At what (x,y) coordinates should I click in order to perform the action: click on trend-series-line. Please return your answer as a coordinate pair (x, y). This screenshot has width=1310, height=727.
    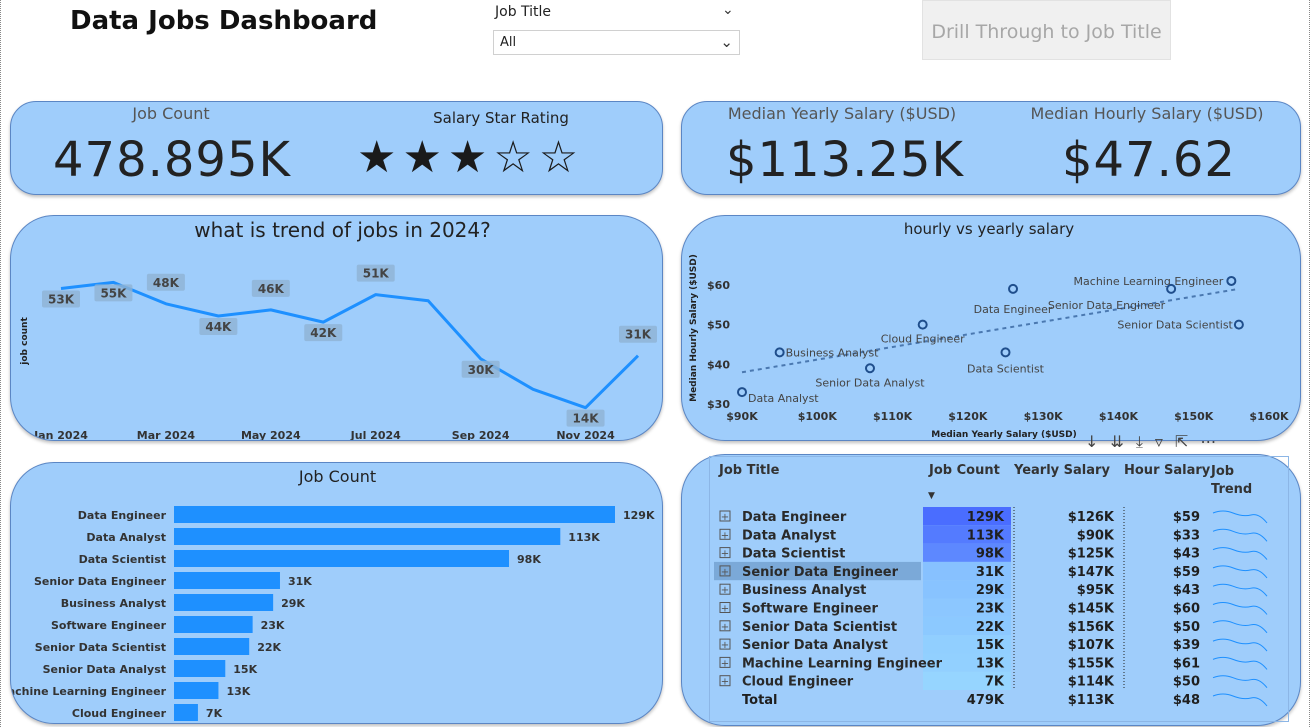
    Looking at the image, I should click on (350, 345).